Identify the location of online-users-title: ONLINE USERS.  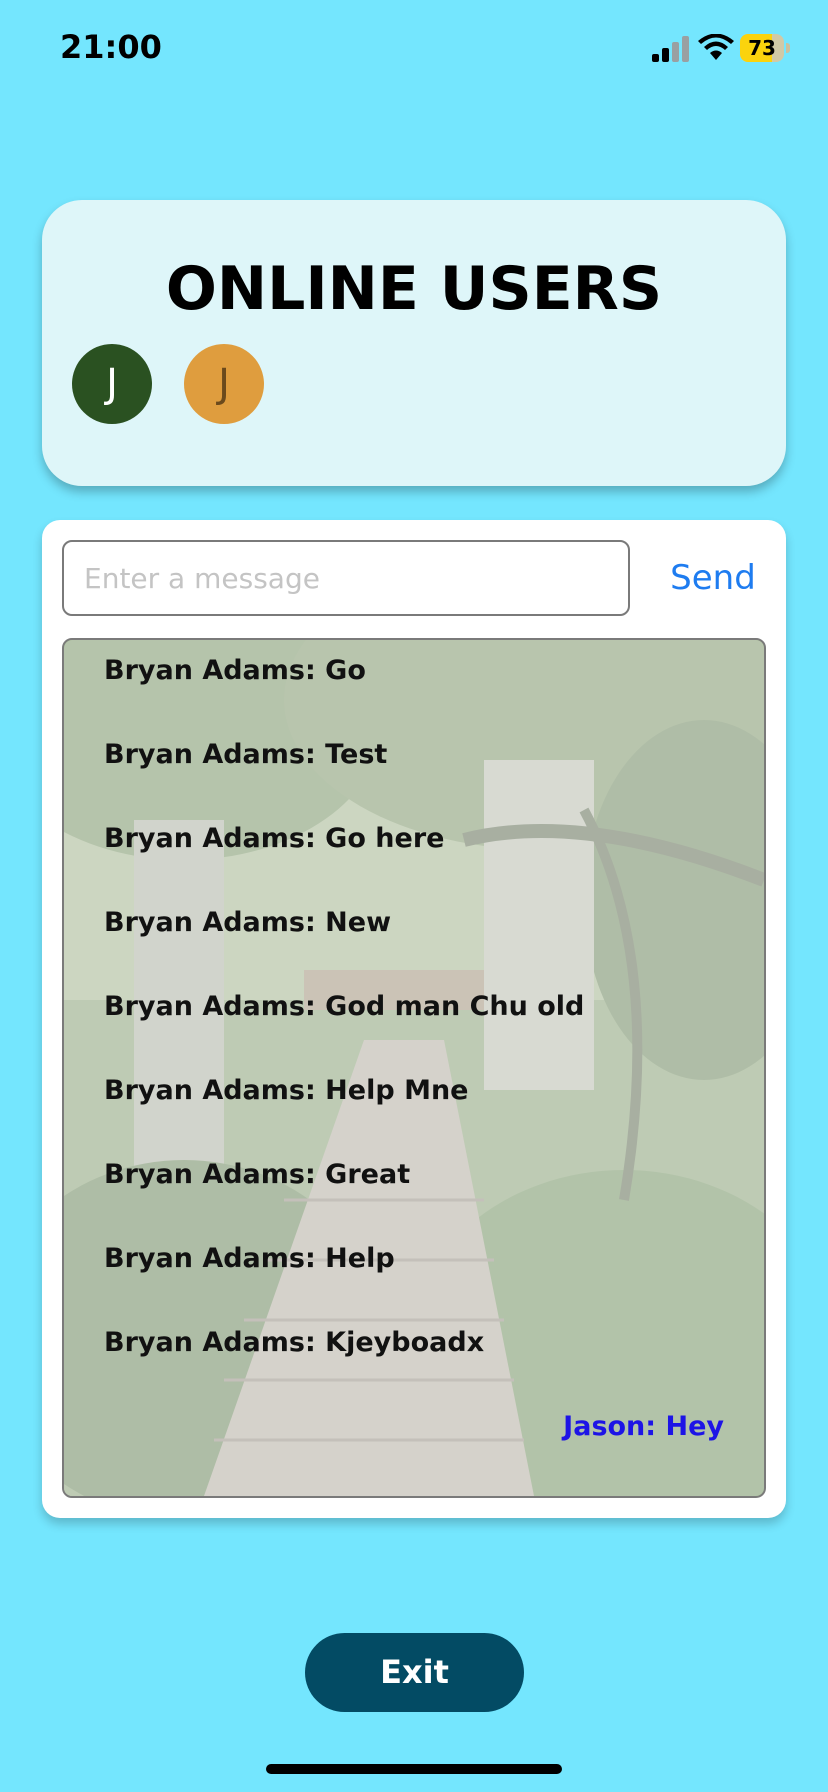
(414, 289).